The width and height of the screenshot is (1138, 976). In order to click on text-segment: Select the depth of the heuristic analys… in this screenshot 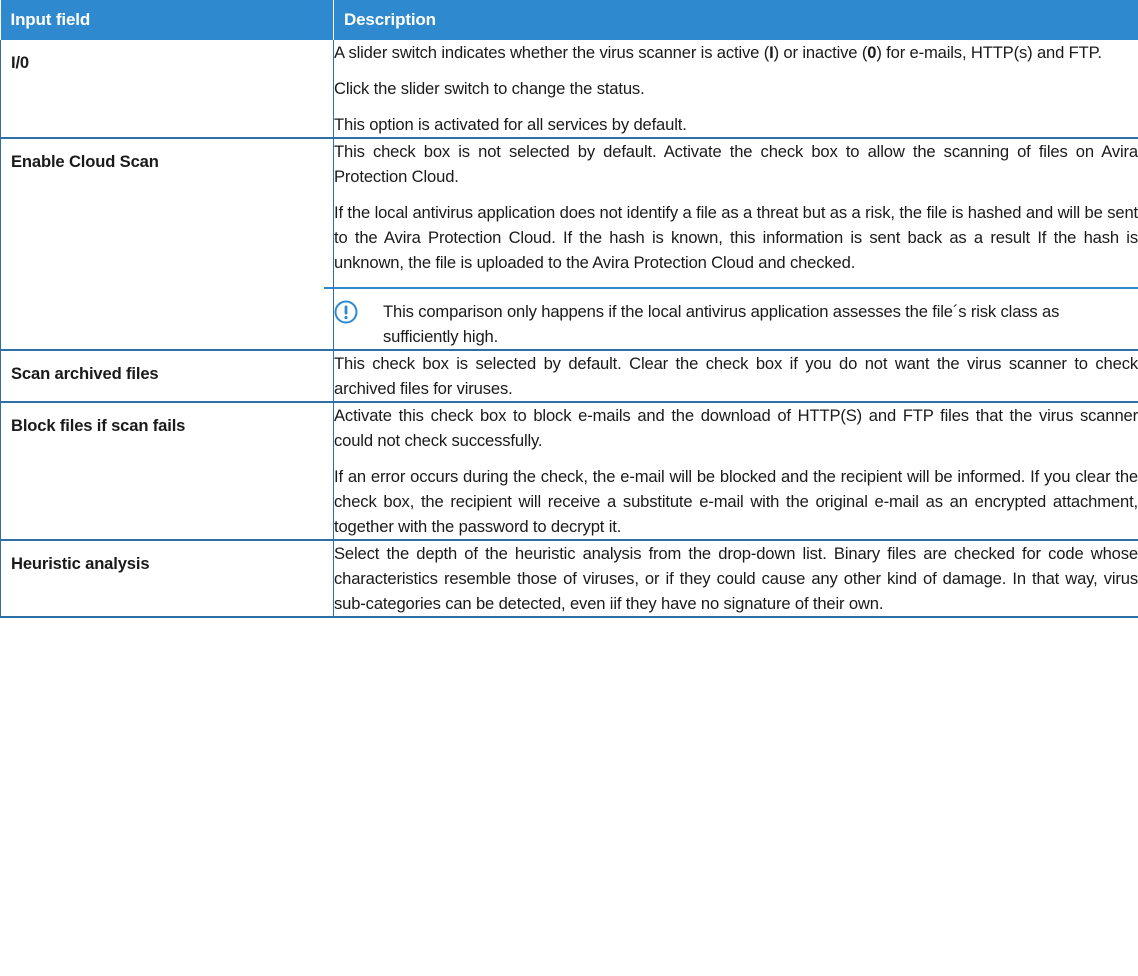, I will do `click(736, 578)`.